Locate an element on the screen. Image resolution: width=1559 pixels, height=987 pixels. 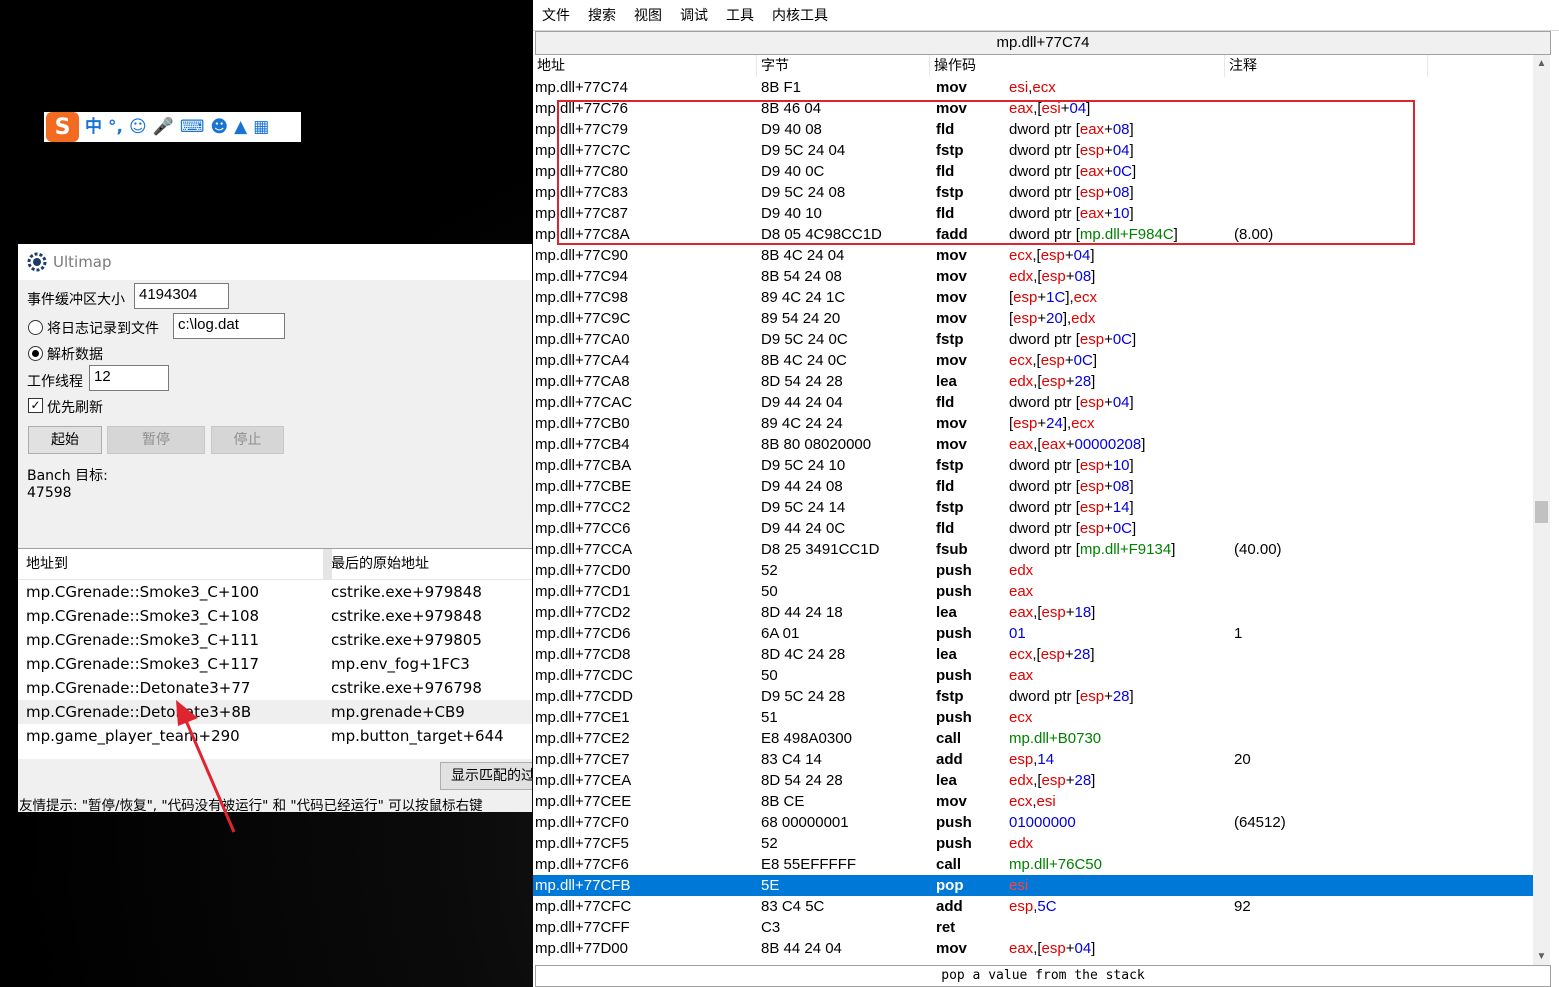
ime-toolbar: S 中 °, ☺ 🎤 ⌨ ☻ ▲ ▦ is located at coordinates (172, 127).